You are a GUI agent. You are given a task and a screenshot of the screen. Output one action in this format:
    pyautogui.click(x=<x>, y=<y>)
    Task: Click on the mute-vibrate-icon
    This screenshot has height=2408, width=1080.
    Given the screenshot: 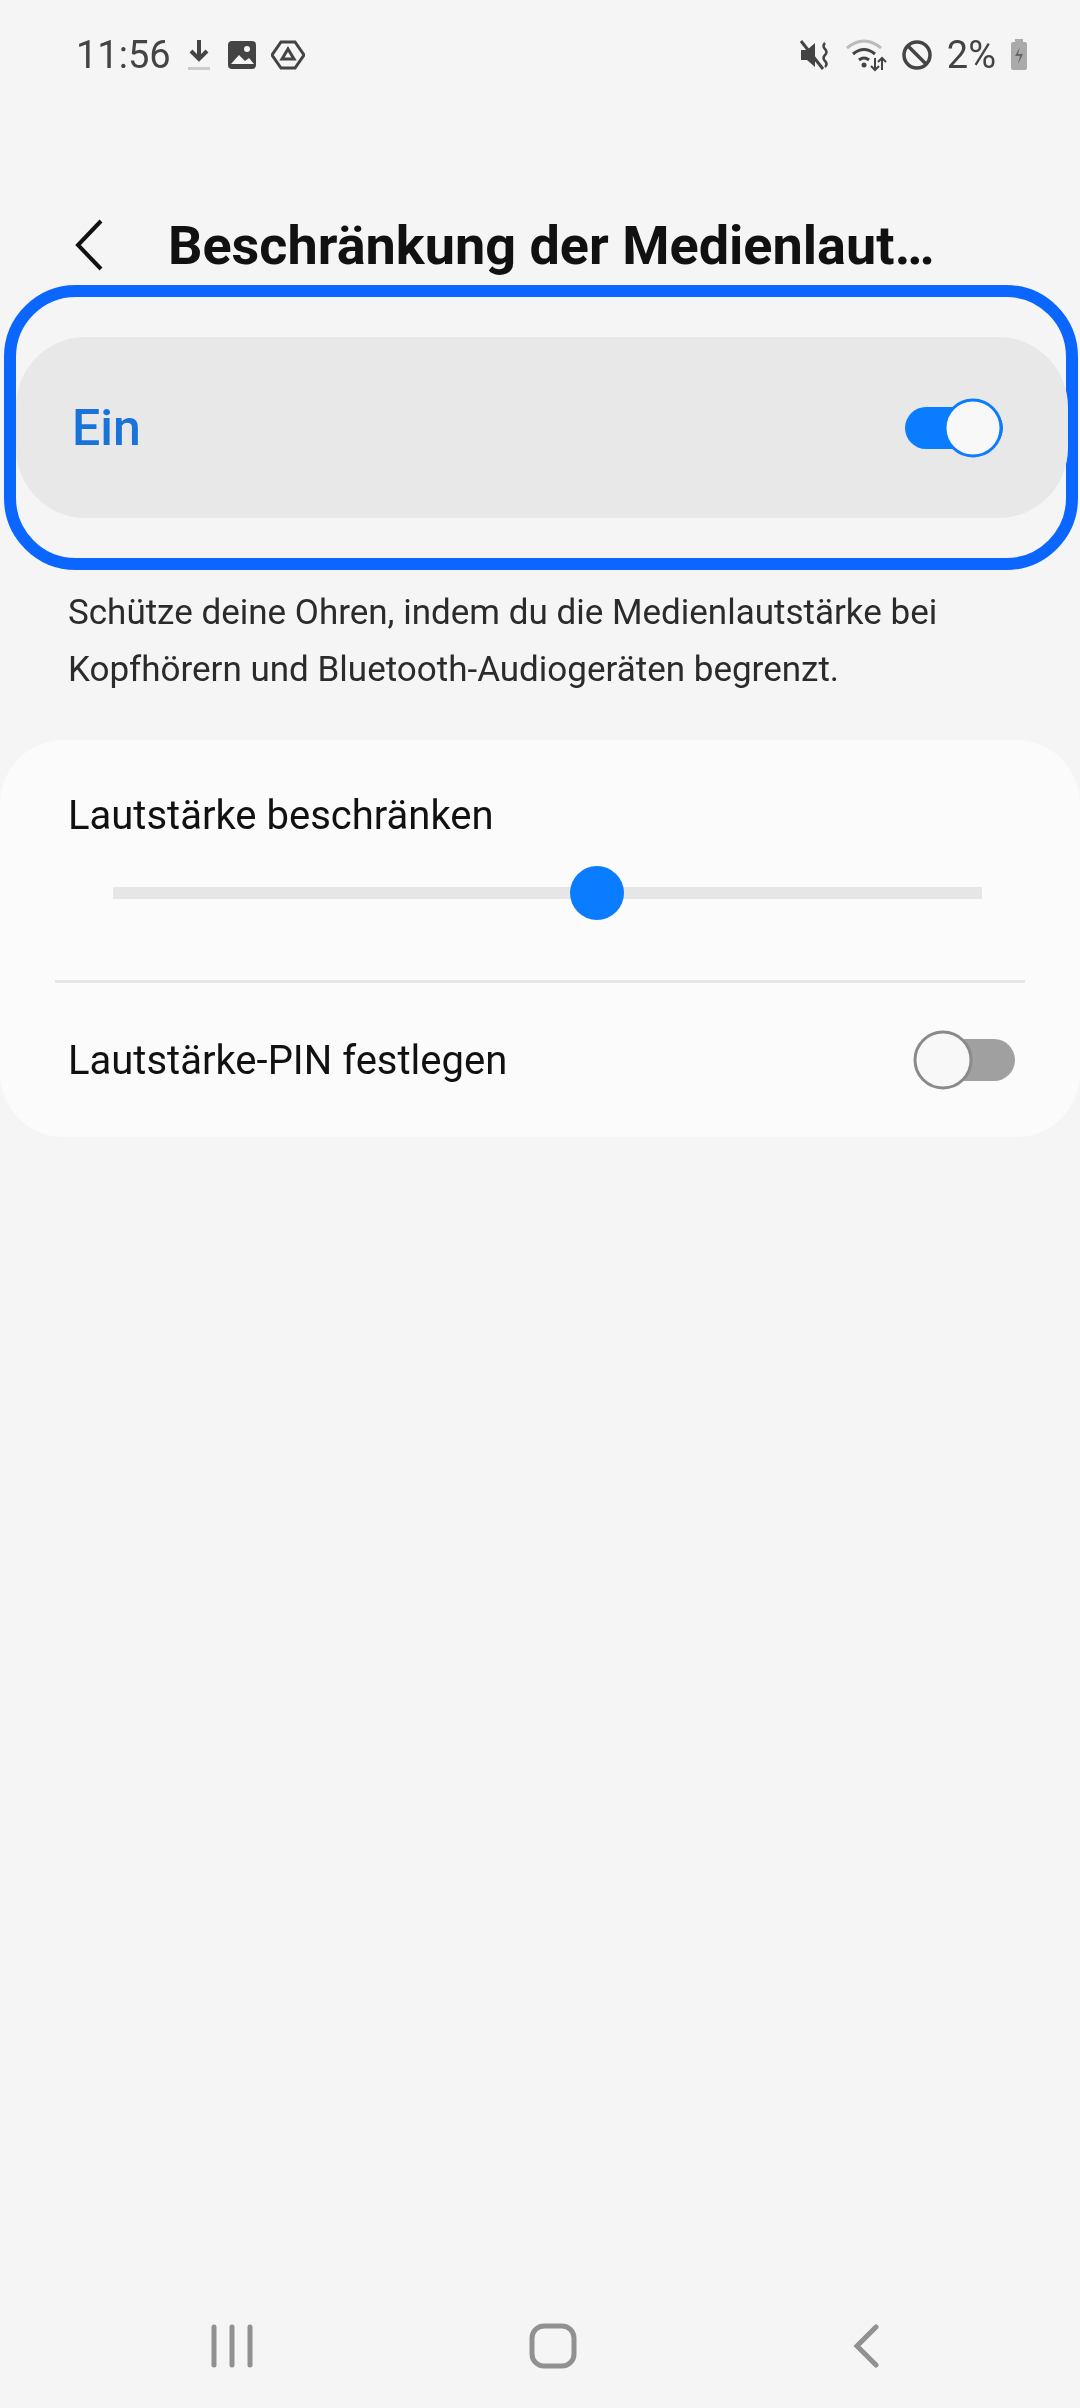 What is the action you would take?
    pyautogui.click(x=814, y=55)
    